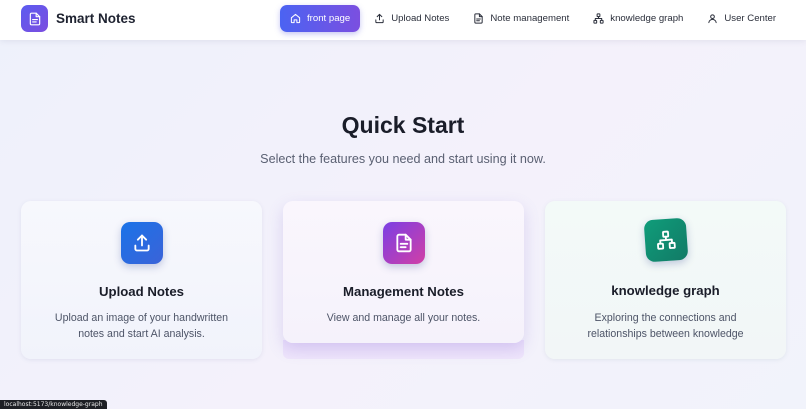 Image resolution: width=806 pixels, height=409 pixels. Describe the element at coordinates (750, 18) in the screenshot. I see `nav-label: User Center` at that location.